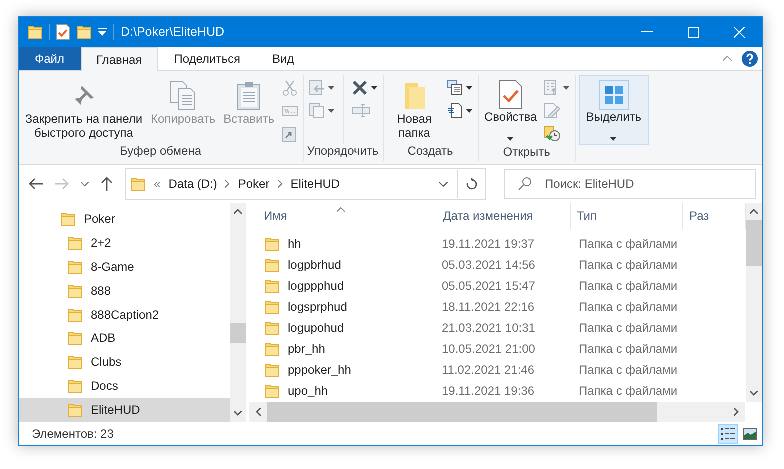  I want to click on close-icon, so click(739, 32).